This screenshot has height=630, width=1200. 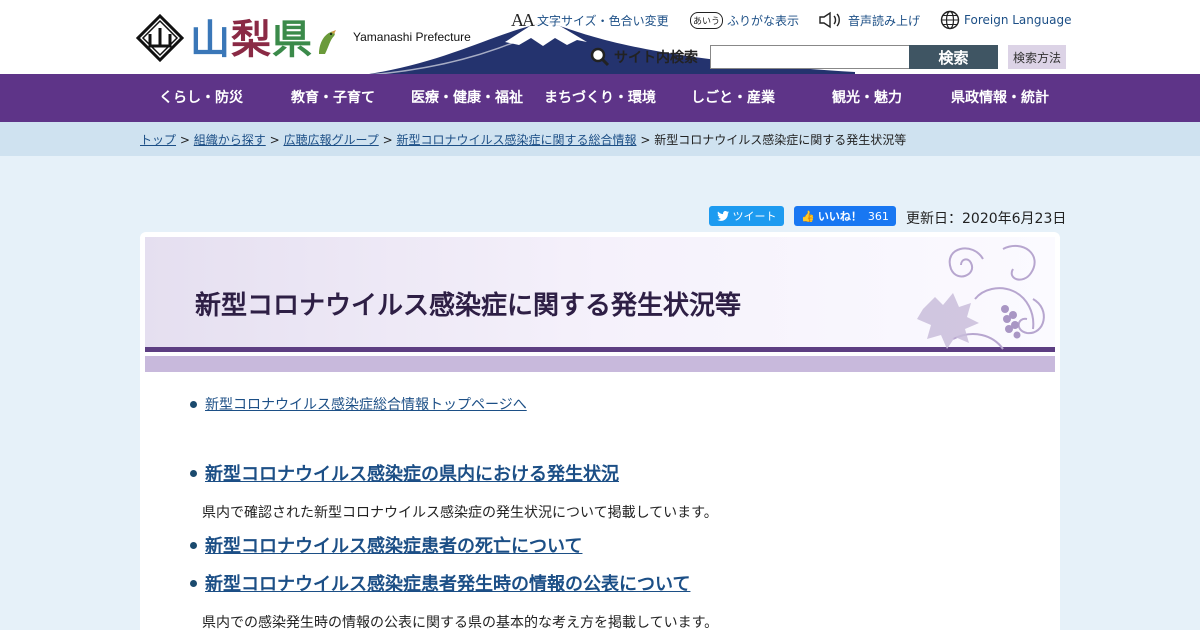 I want to click on tweet-button: ツイート, so click(x=746, y=216).